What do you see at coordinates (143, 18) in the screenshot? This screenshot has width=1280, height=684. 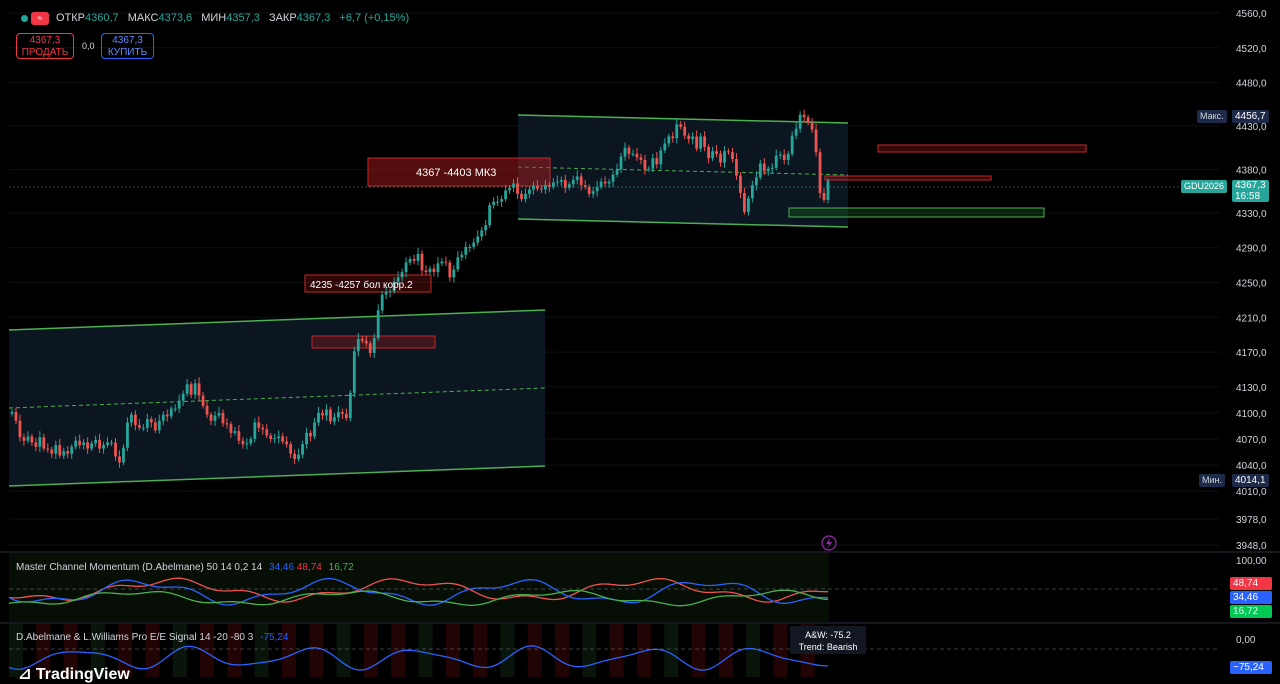 I see `high-label: МАКС` at bounding box center [143, 18].